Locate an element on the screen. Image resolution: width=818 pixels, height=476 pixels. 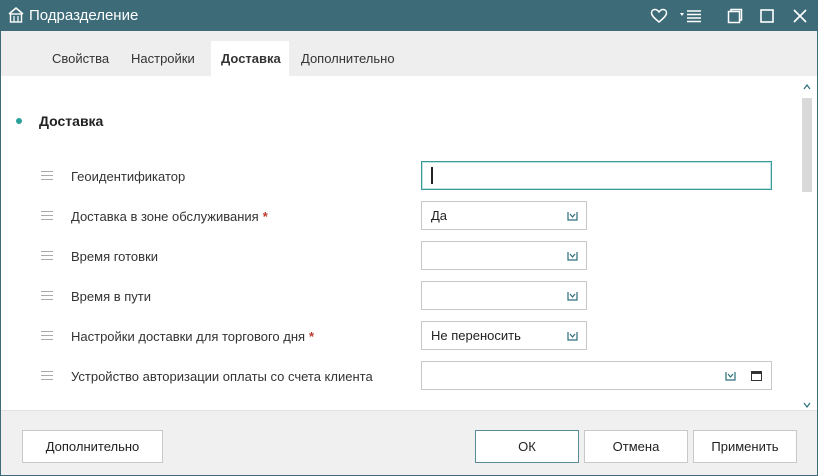
close-icon is located at coordinates (800, 16).